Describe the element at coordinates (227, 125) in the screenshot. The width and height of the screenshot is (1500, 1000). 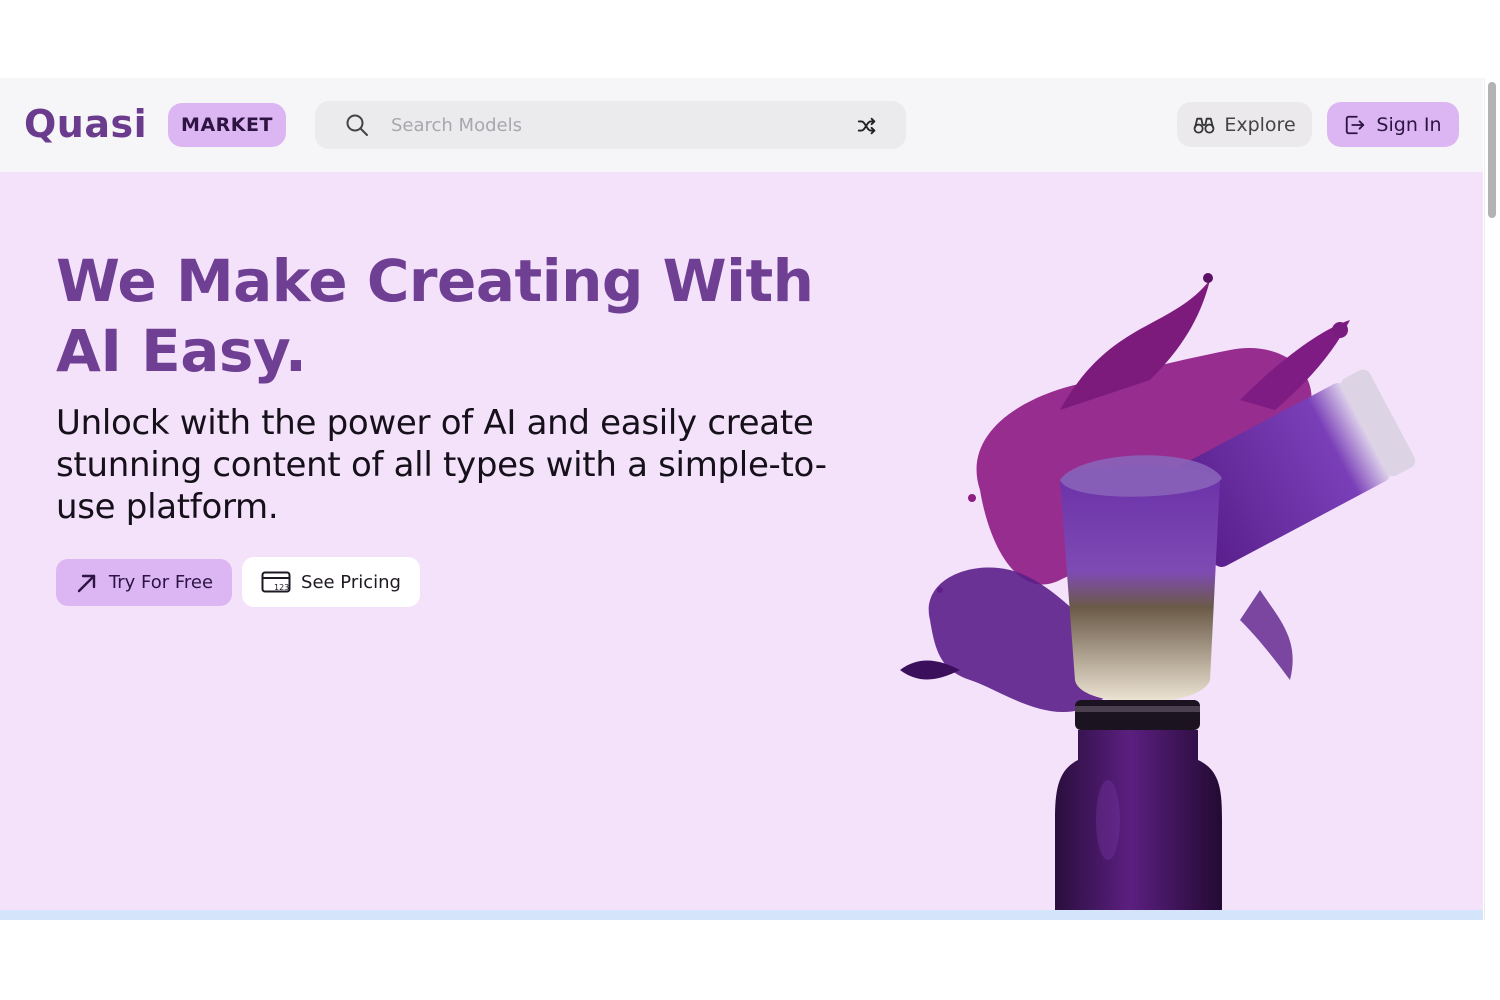
I see `market-badge: MARKET` at that location.